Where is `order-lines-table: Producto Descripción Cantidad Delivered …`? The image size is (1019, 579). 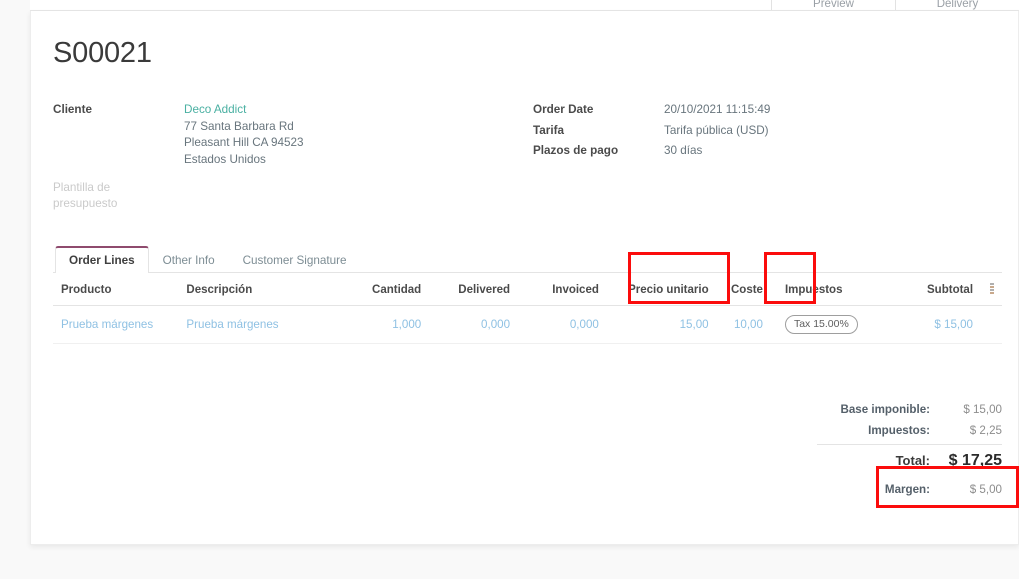
order-lines-table: Producto Descripción Cantidad Delivered … is located at coordinates (527, 308).